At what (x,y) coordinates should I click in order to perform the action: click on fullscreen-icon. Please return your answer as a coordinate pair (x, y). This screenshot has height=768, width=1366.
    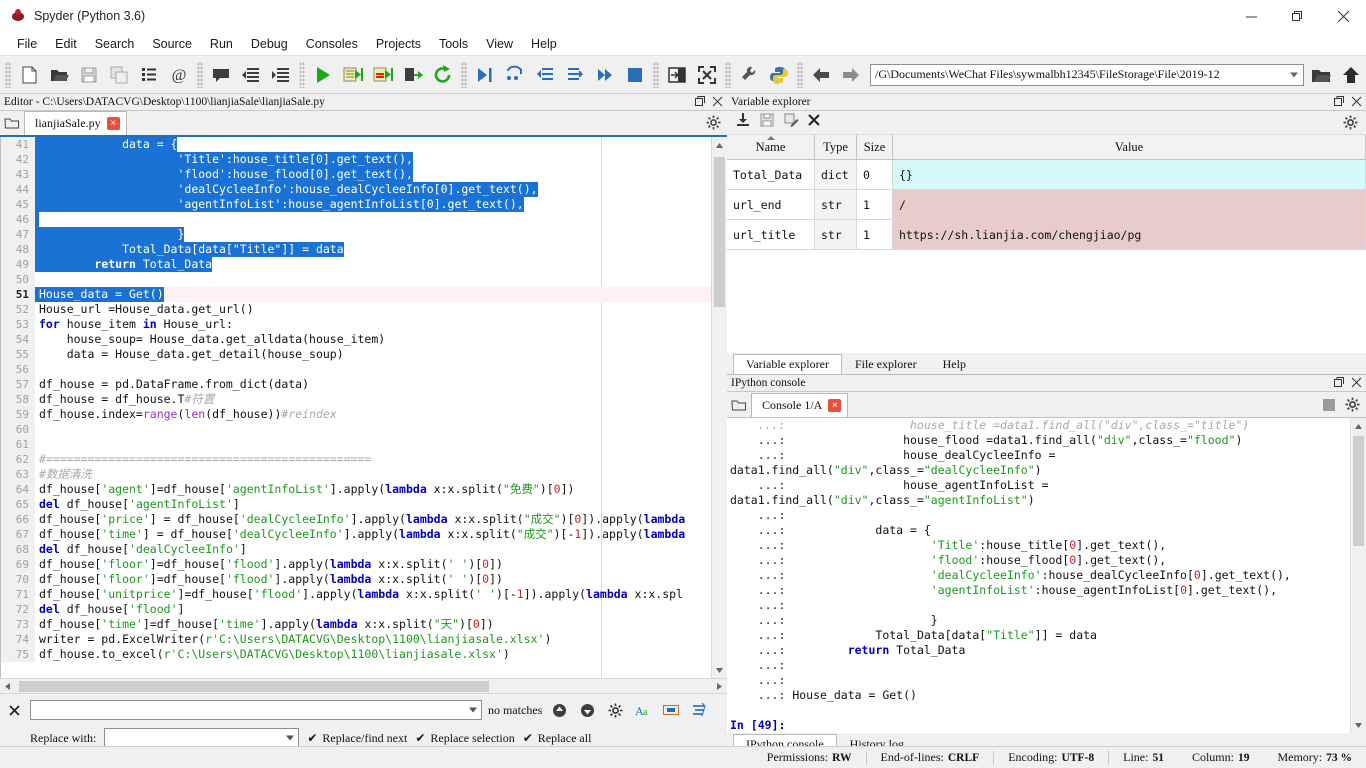
    Looking at the image, I should click on (707, 75).